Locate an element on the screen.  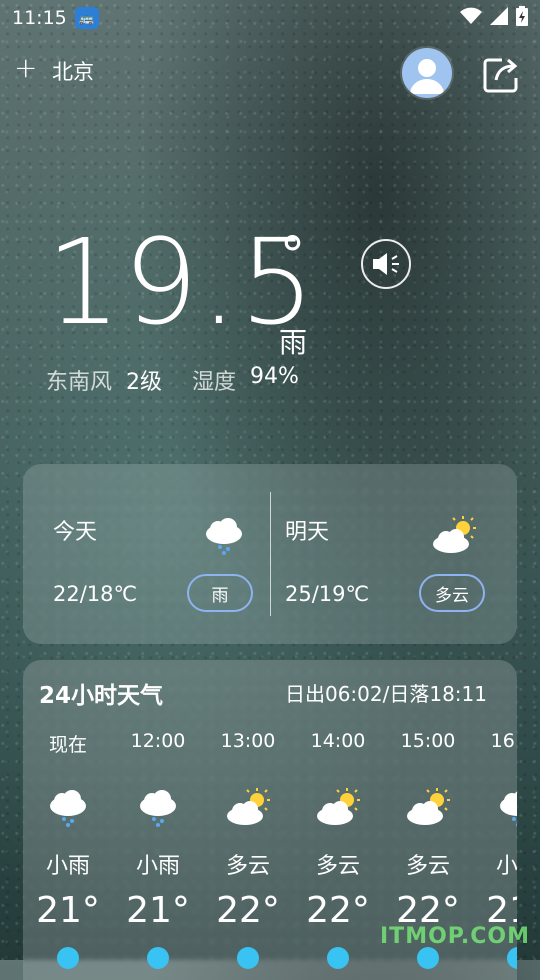
day-condition-badge: 雨 is located at coordinates (220, 593).